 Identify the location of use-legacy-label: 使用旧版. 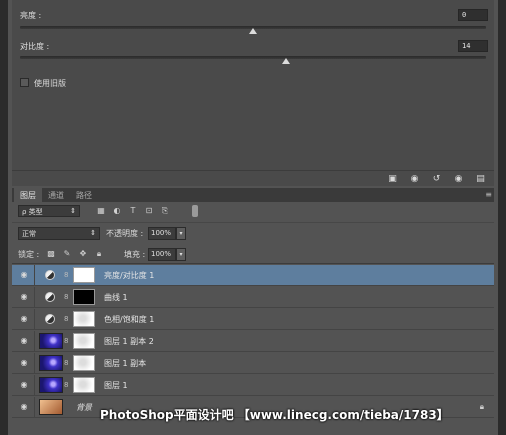
(50, 83).